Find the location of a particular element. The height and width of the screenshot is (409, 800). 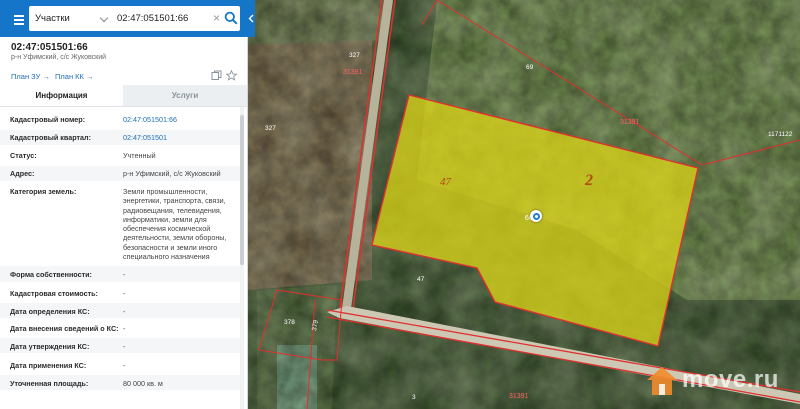

tab-info: Информация is located at coordinates (61, 95).